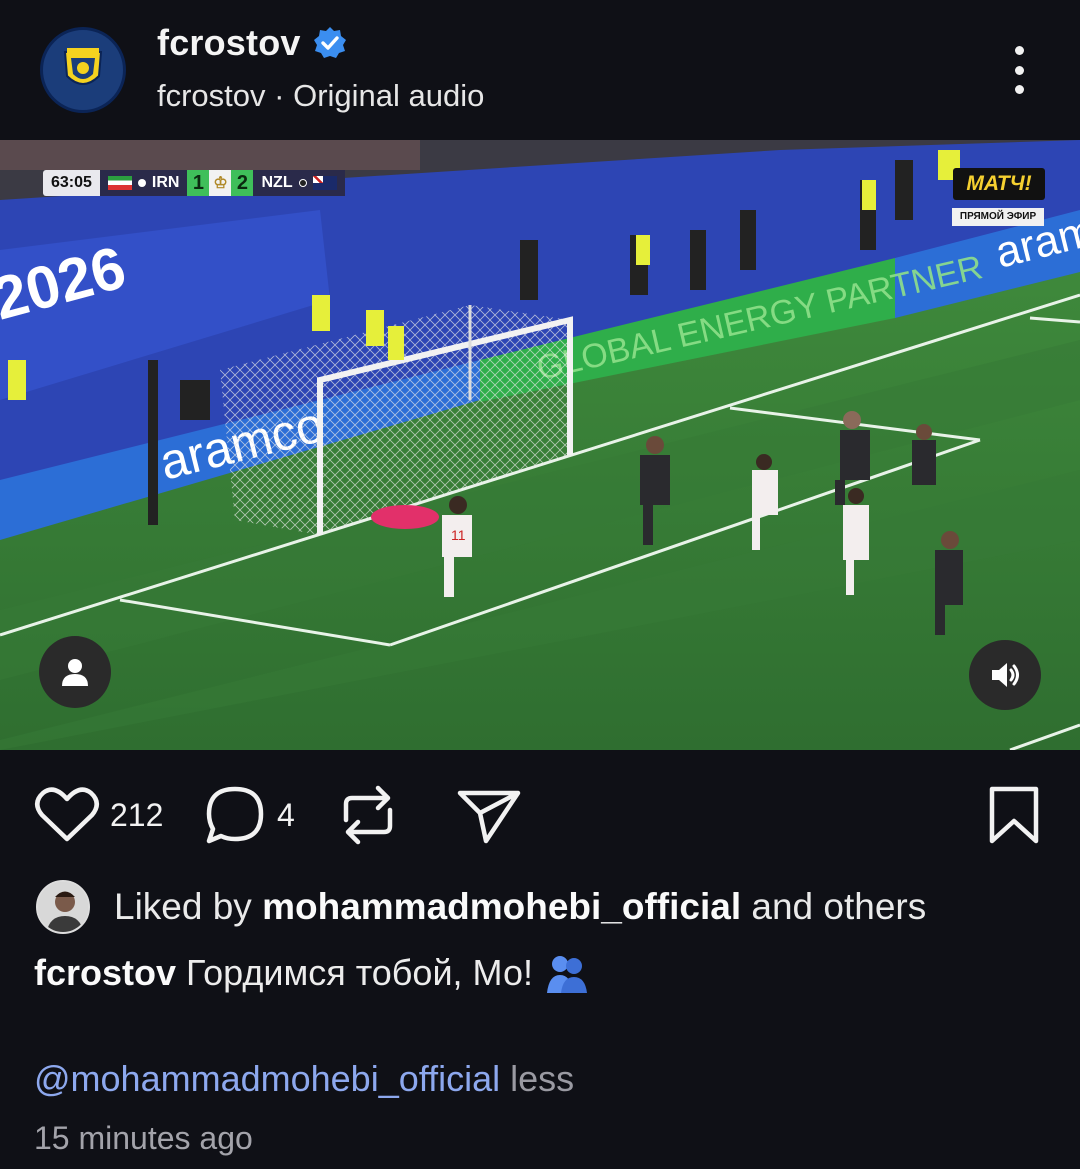 This screenshot has height=1169, width=1080. I want to click on home-team-code: IRN, so click(165, 182).